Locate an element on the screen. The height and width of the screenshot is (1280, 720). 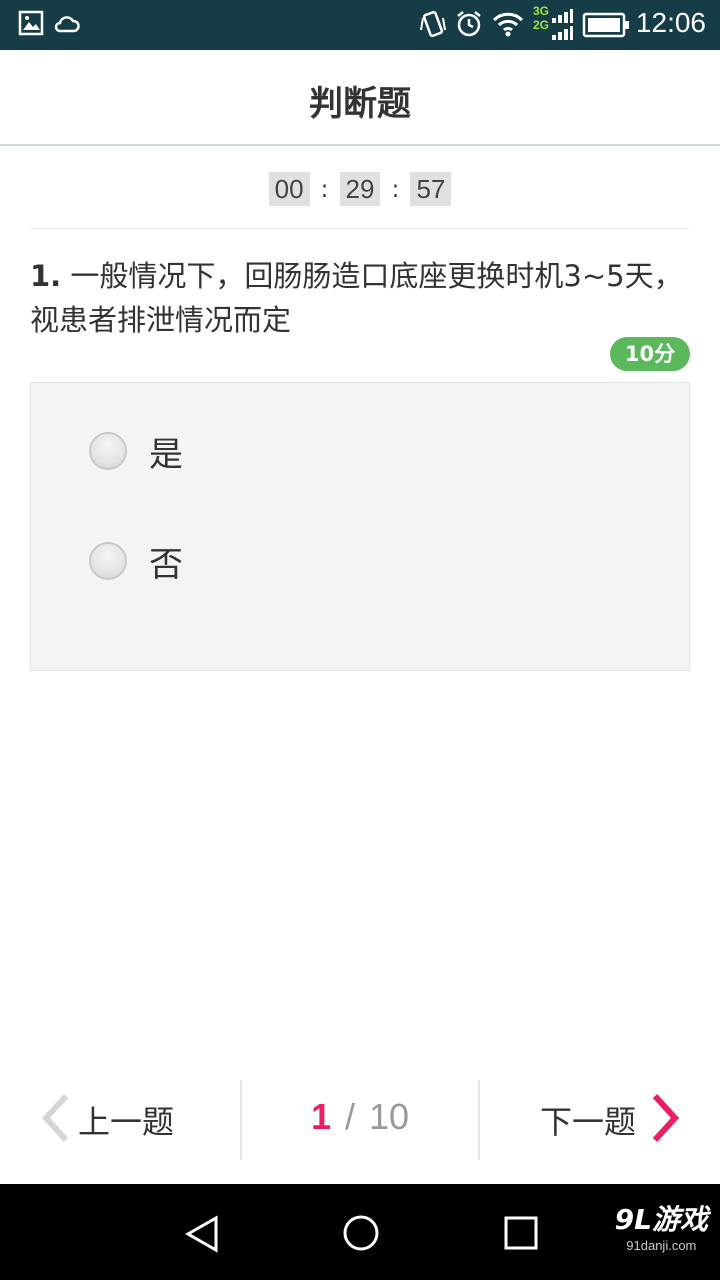
question-navigation: 上一题 1 / 10 下一题 is located at coordinates (360, 1120).